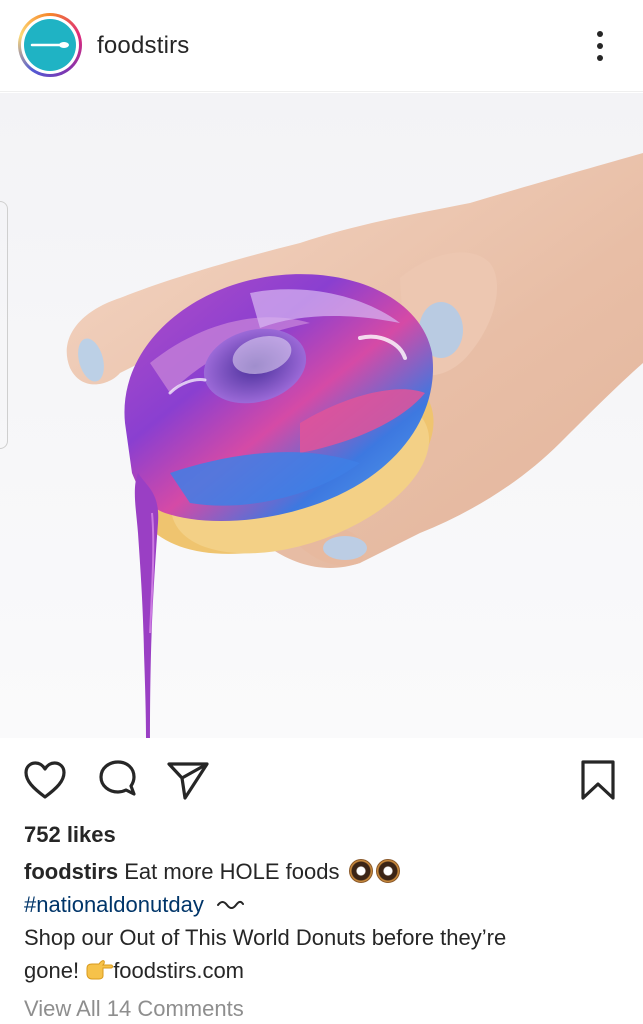 This screenshot has height=1024, width=643. I want to click on caption-line-3: gone!, so click(52, 970).